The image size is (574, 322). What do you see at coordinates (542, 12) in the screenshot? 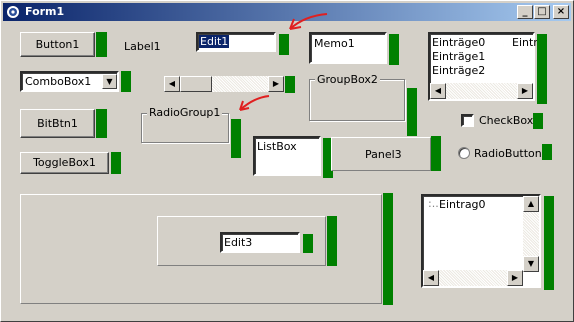
I see `maximize-button: □` at bounding box center [542, 12].